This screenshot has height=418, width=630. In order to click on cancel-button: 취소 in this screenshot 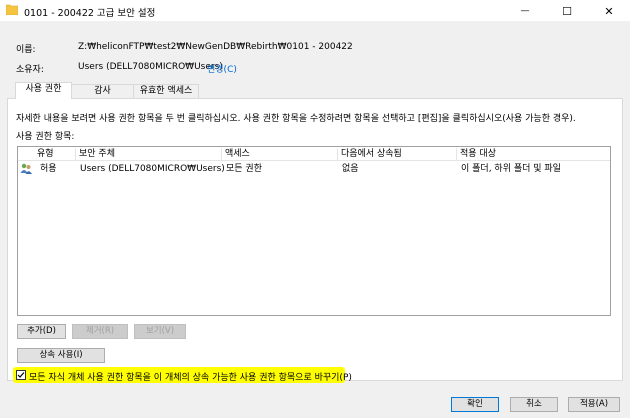, I will do `click(534, 404)`.